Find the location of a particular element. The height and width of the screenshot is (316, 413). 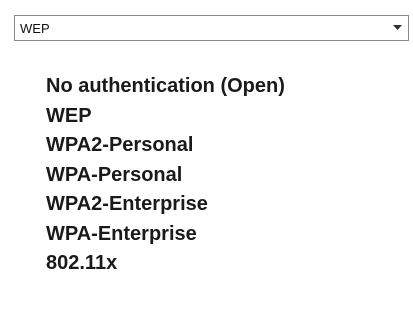

dropdown-arrow-icon is located at coordinates (397, 28).